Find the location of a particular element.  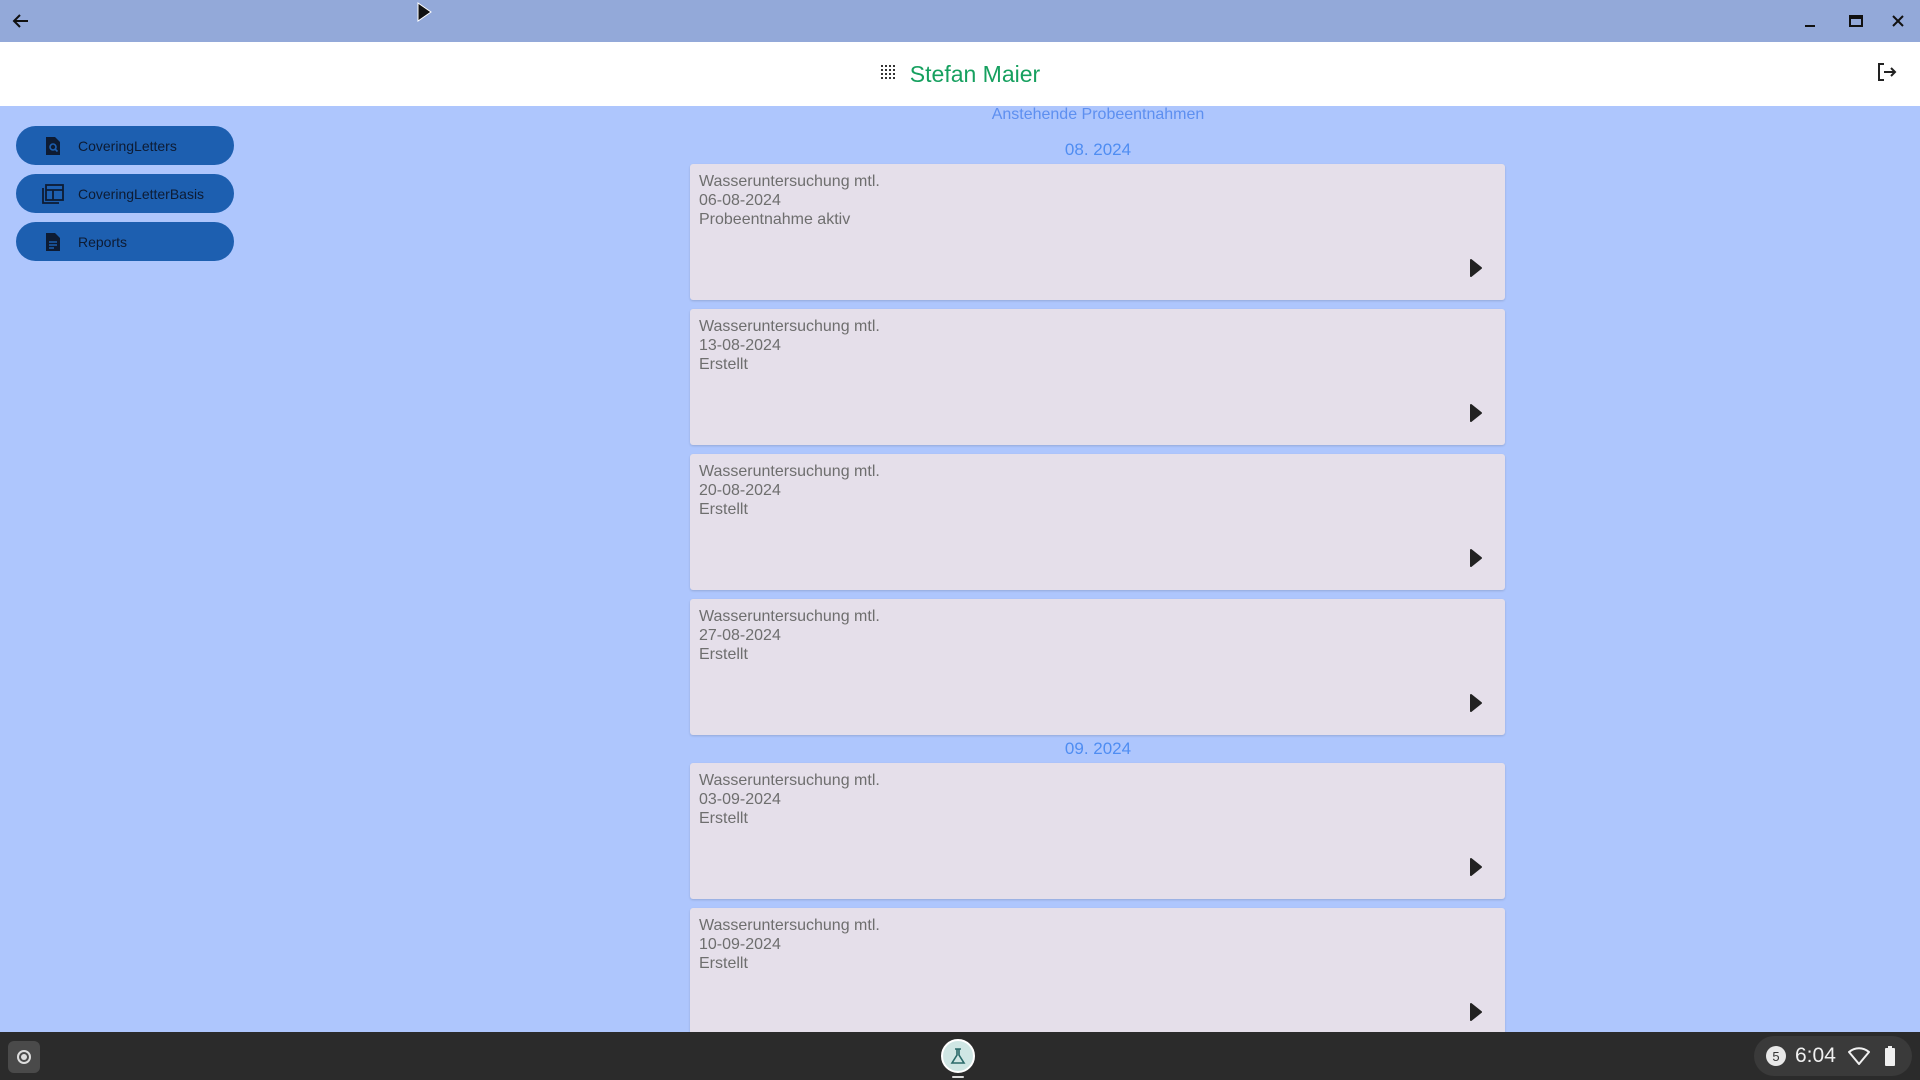

app-shelf-icon is located at coordinates (958, 1056).